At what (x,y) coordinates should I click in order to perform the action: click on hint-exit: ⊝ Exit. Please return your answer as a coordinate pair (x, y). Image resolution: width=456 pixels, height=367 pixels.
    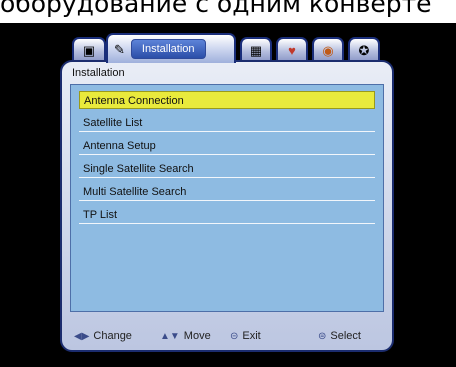
    Looking at the image, I should click on (245, 336).